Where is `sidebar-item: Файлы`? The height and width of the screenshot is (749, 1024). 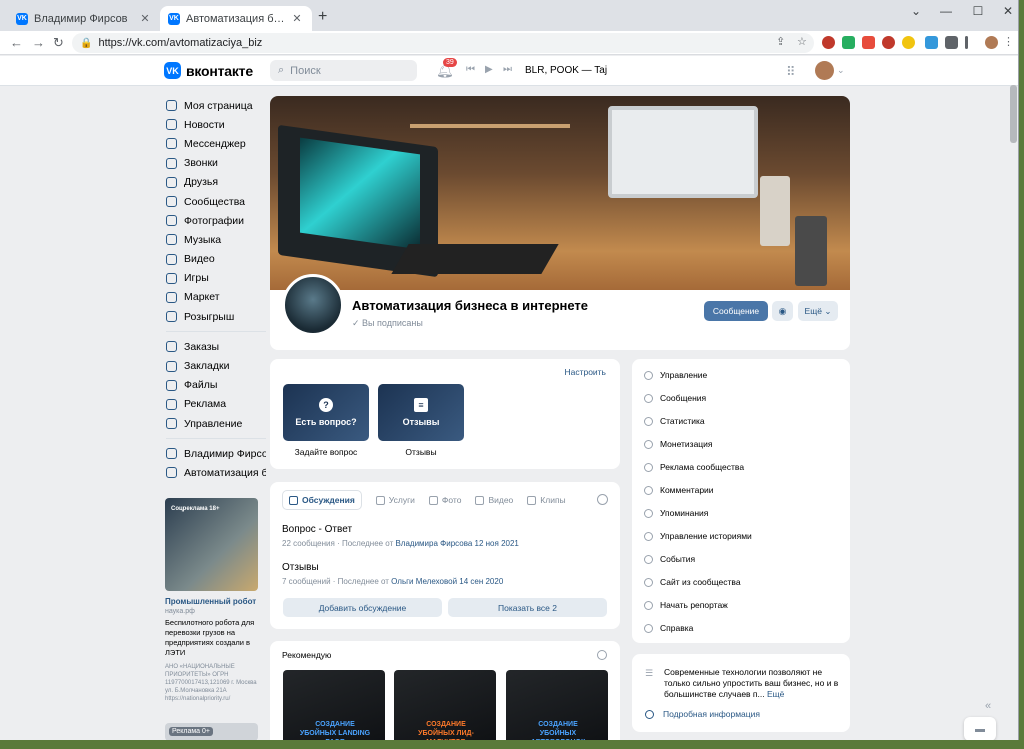 sidebar-item: Файлы is located at coordinates (216, 385).